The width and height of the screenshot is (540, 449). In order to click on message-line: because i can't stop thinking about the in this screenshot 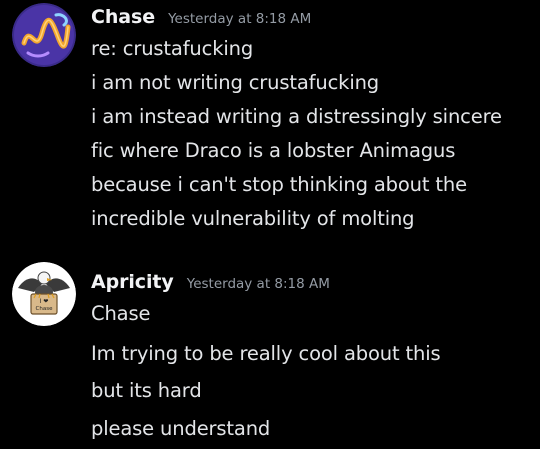, I will do `click(279, 184)`.